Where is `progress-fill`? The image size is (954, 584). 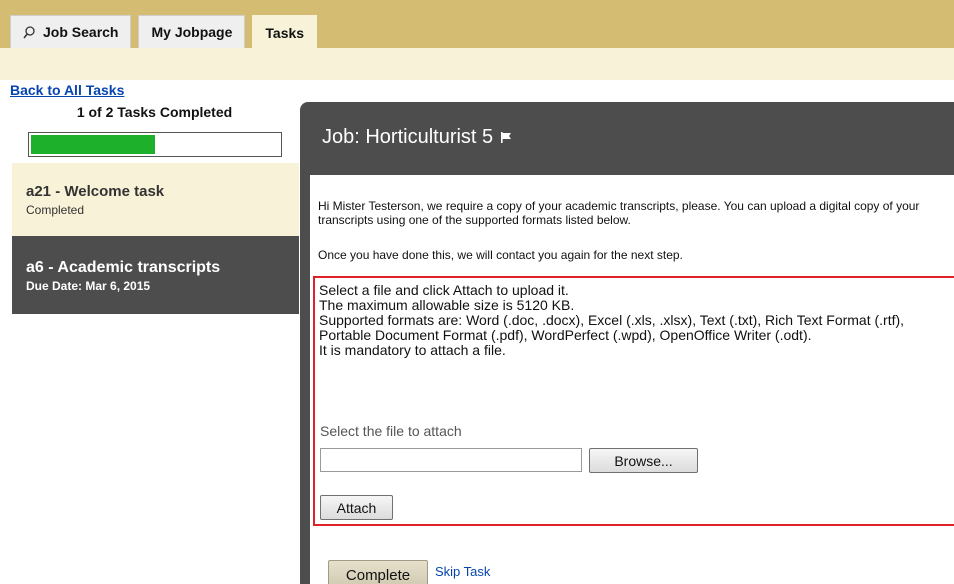 progress-fill is located at coordinates (93, 144).